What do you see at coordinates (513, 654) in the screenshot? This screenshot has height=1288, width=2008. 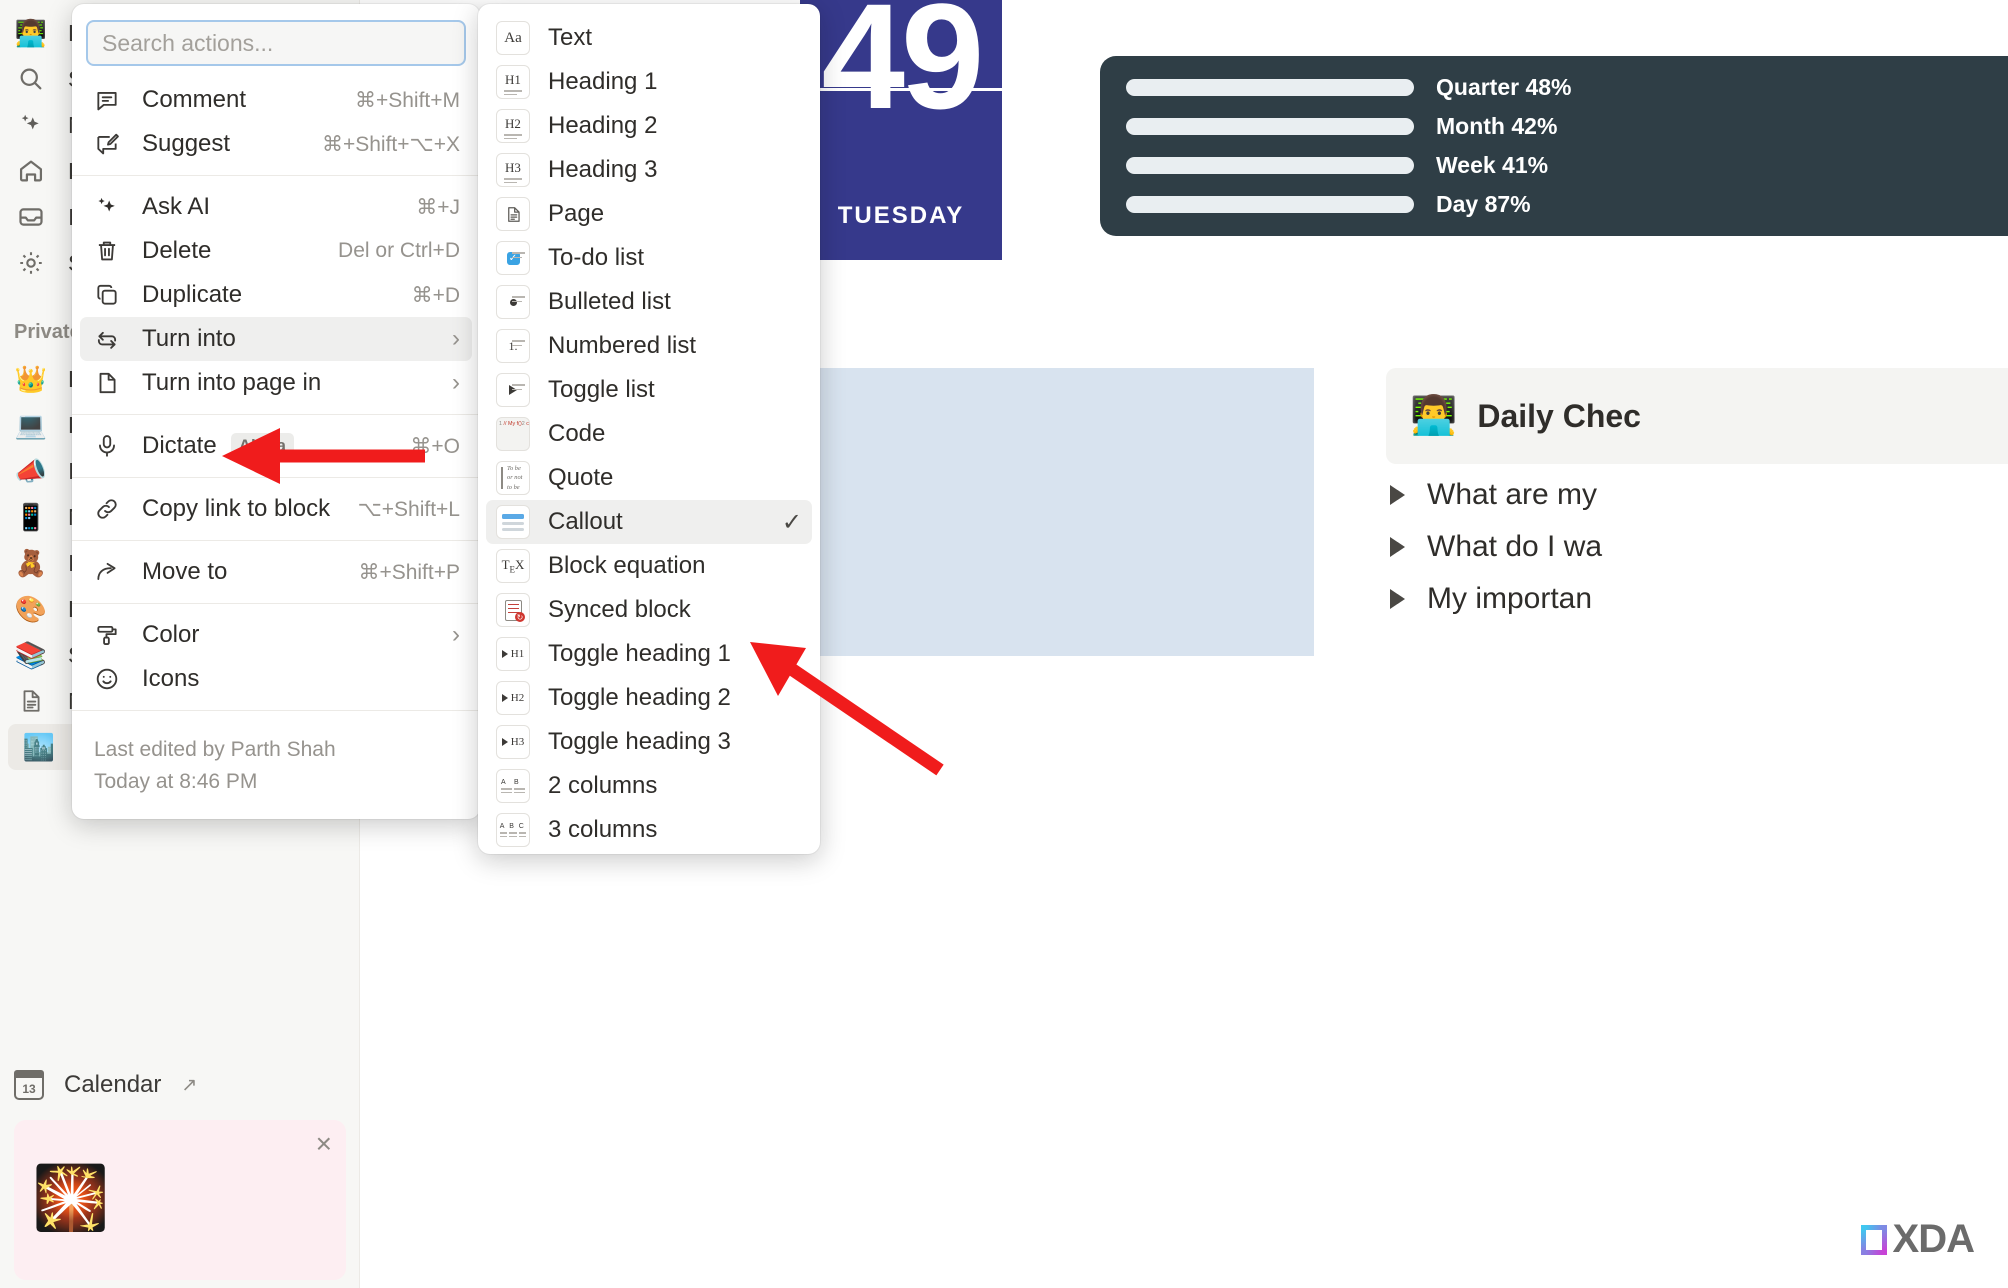 I see `toggle-heading-1-icon: H1` at bounding box center [513, 654].